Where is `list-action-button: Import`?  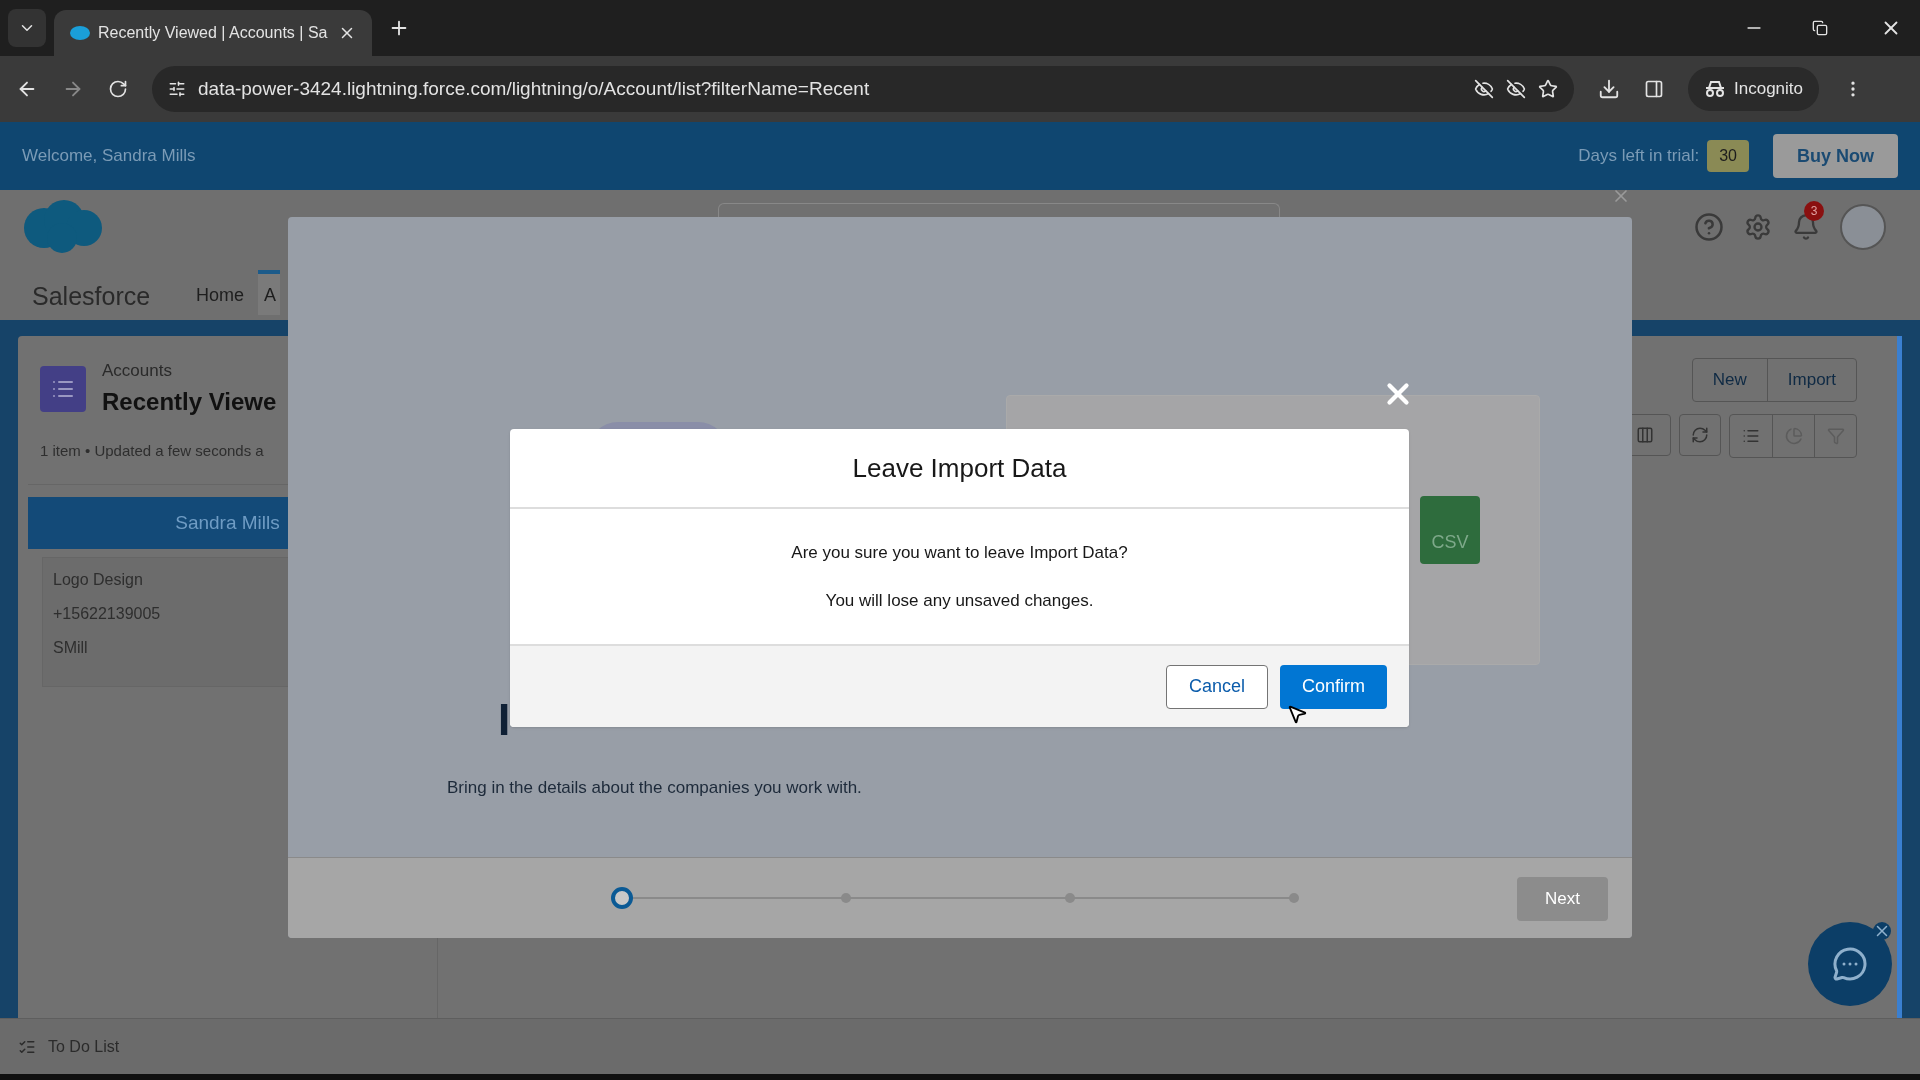
list-action-button: Import is located at coordinates (1811, 380).